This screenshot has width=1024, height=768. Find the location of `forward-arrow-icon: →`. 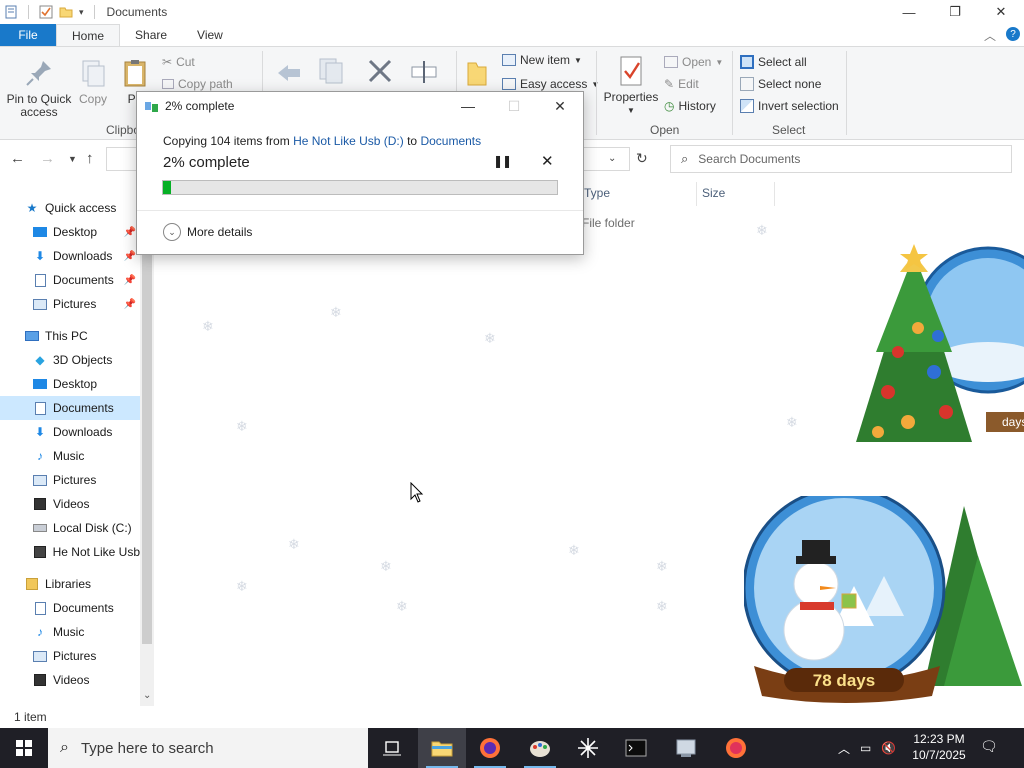

forward-arrow-icon: → is located at coordinates (47, 158).